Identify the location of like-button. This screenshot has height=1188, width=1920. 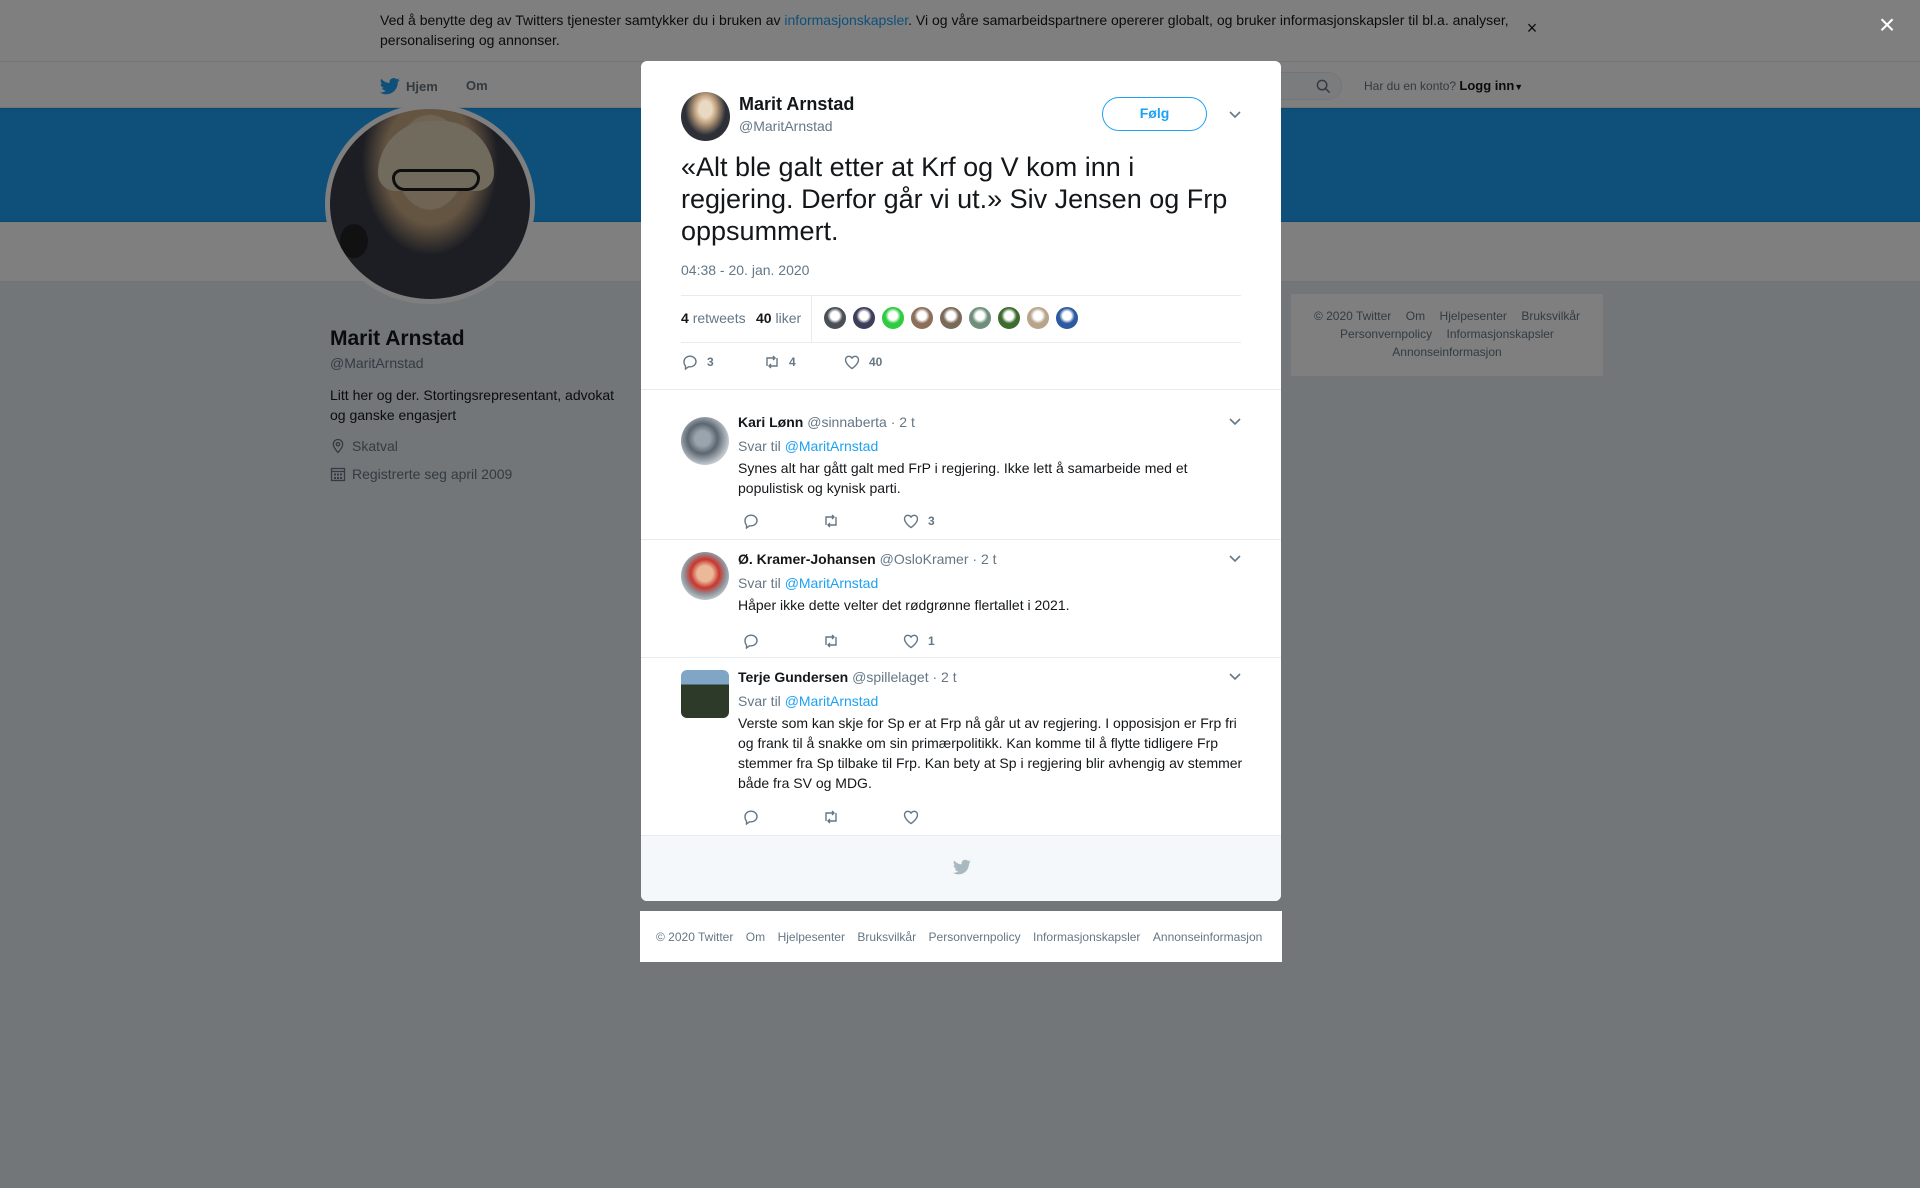
(915, 817).